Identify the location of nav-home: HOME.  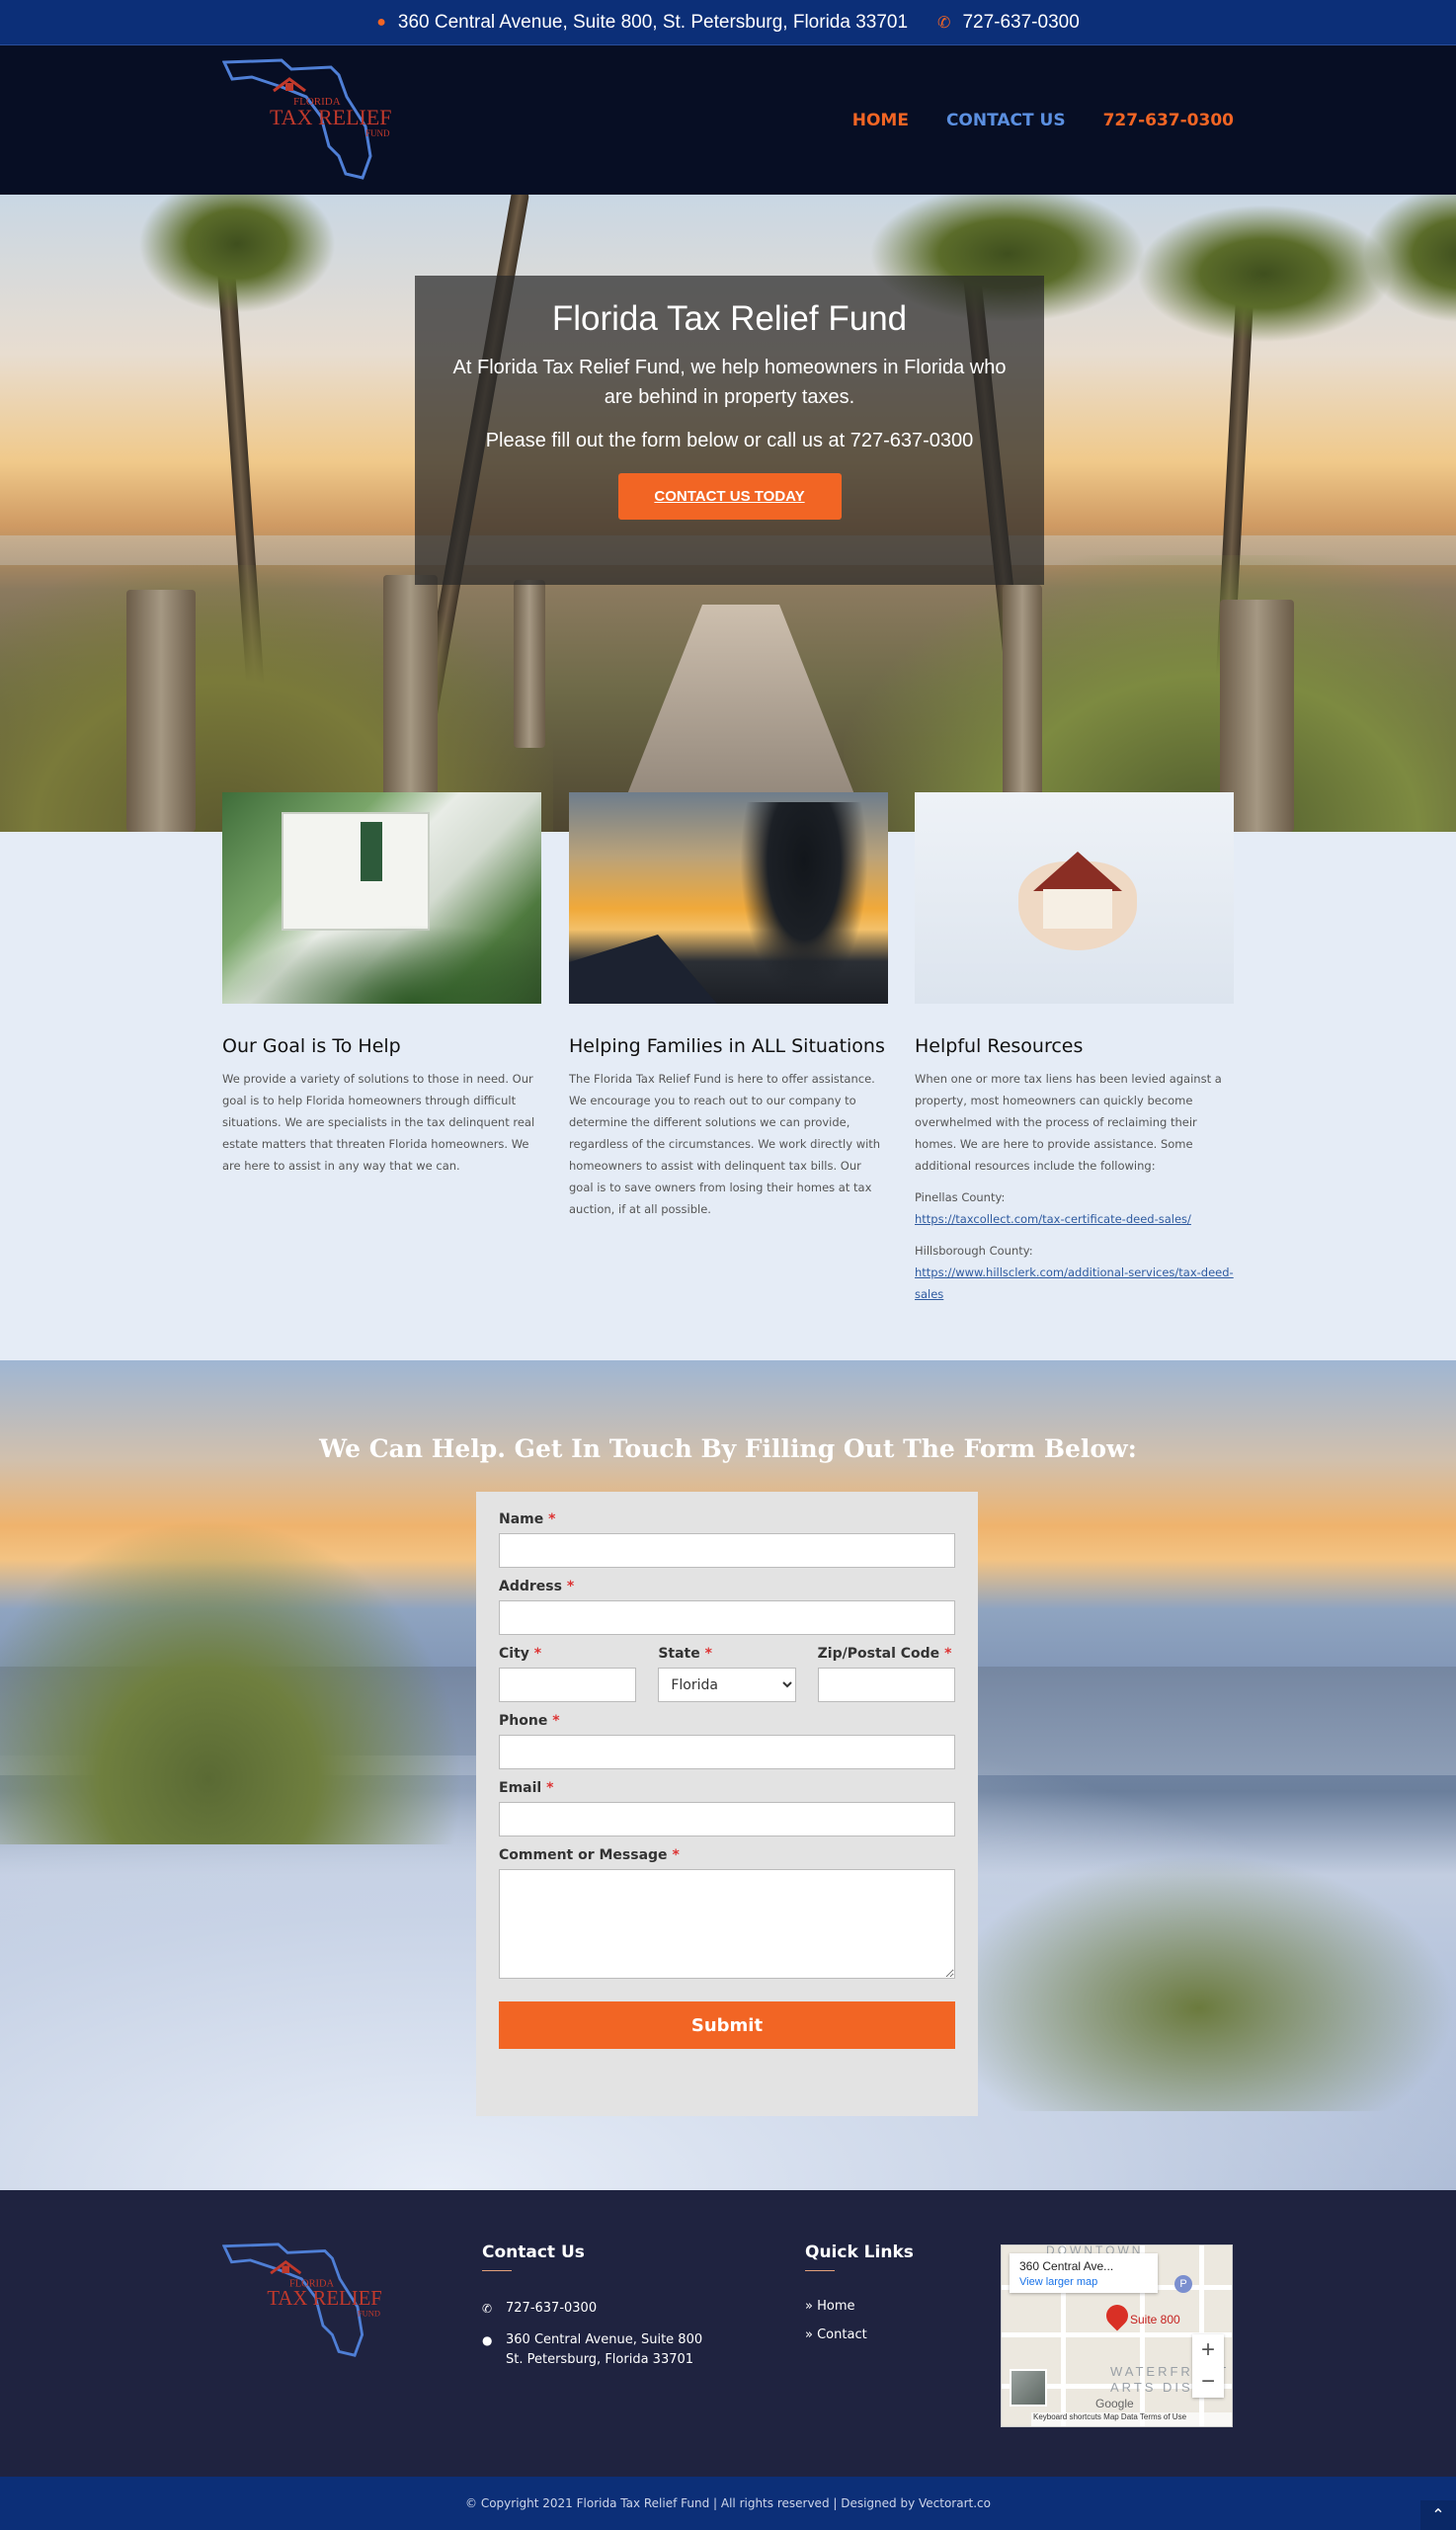
(880, 120).